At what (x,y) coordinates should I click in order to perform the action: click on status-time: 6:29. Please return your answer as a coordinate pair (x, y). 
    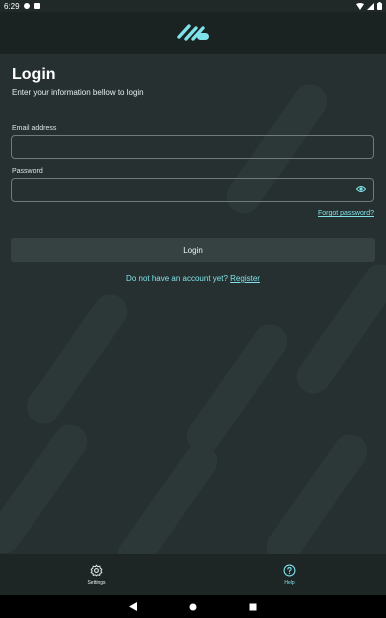
    Looking at the image, I should click on (12, 6).